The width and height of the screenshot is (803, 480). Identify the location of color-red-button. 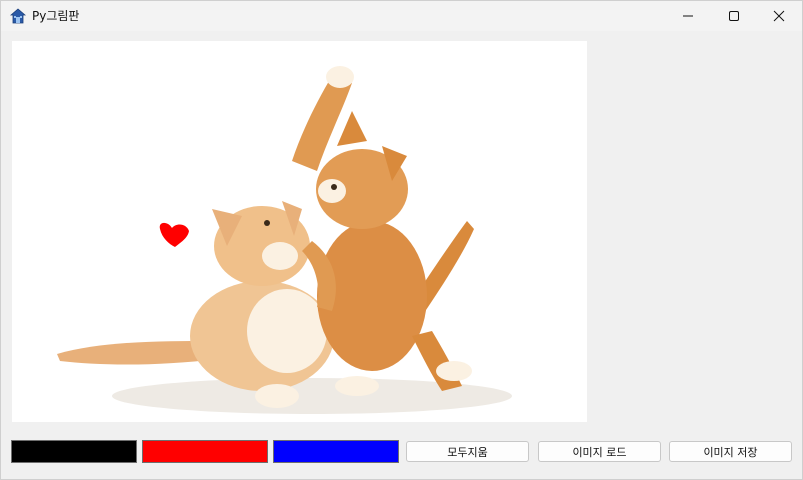
(205, 451).